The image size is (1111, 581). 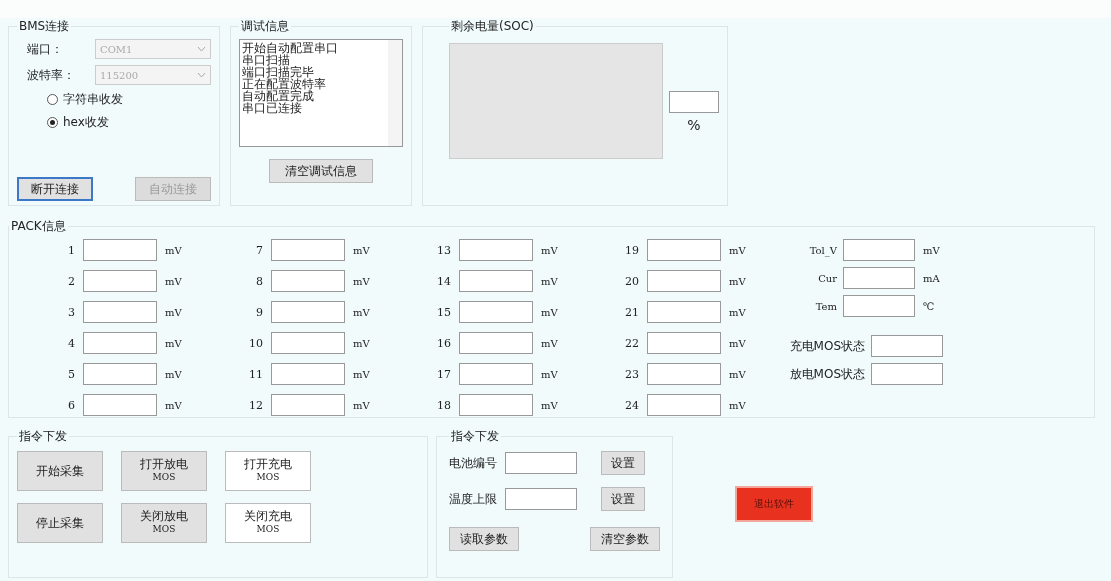 I want to click on cell-number: 18, so click(x=444, y=405).